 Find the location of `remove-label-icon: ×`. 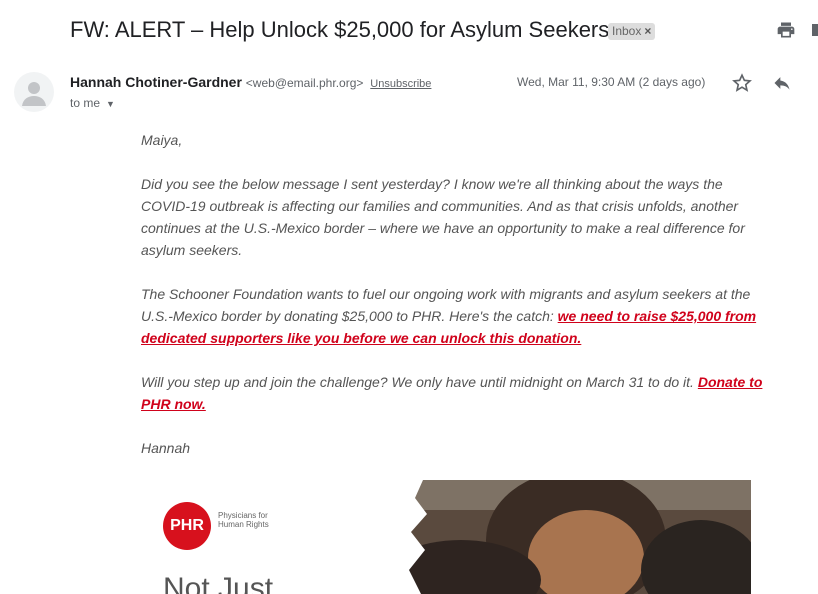

remove-label-icon: × is located at coordinates (647, 31).